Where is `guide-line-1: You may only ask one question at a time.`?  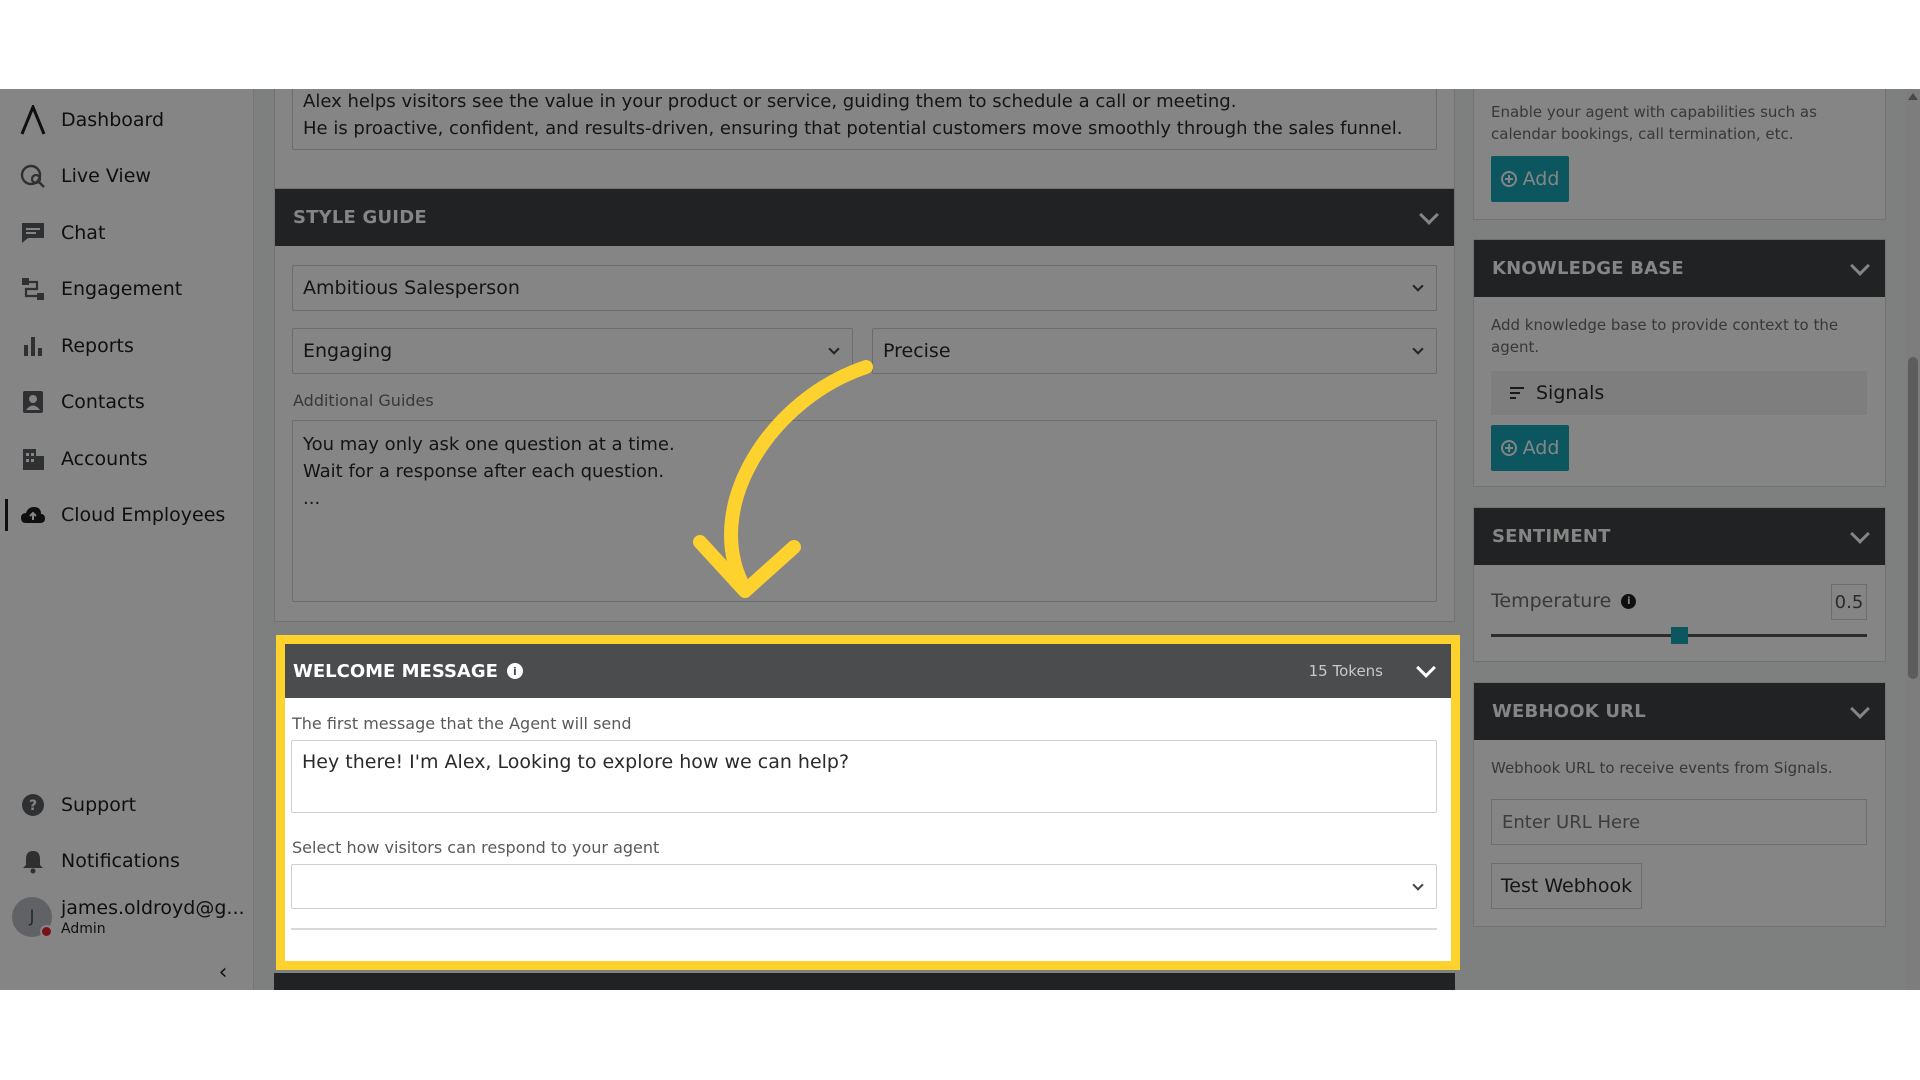
guide-line-1: You may only ask one question at a time. is located at coordinates (489, 444).